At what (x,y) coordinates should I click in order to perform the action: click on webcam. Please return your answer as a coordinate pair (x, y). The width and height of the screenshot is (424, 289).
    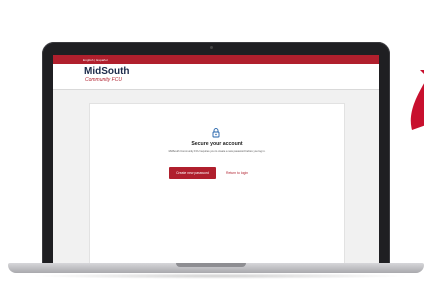
    Looking at the image, I should click on (211, 47).